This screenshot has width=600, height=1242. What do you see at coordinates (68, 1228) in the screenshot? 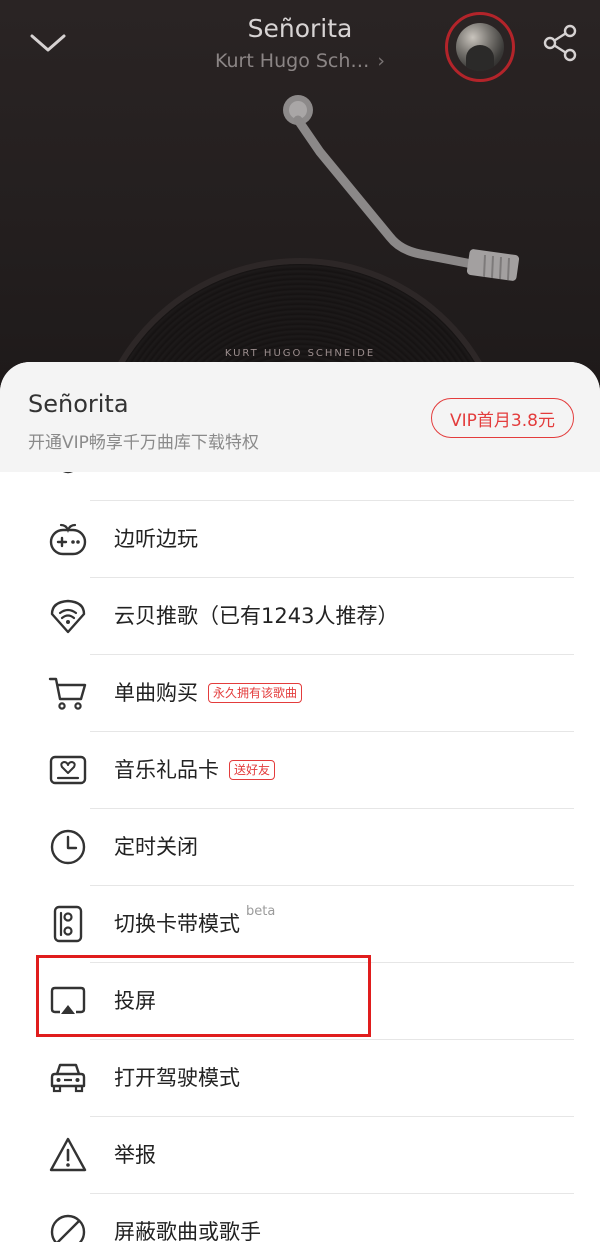
I see `block-icon` at bounding box center [68, 1228].